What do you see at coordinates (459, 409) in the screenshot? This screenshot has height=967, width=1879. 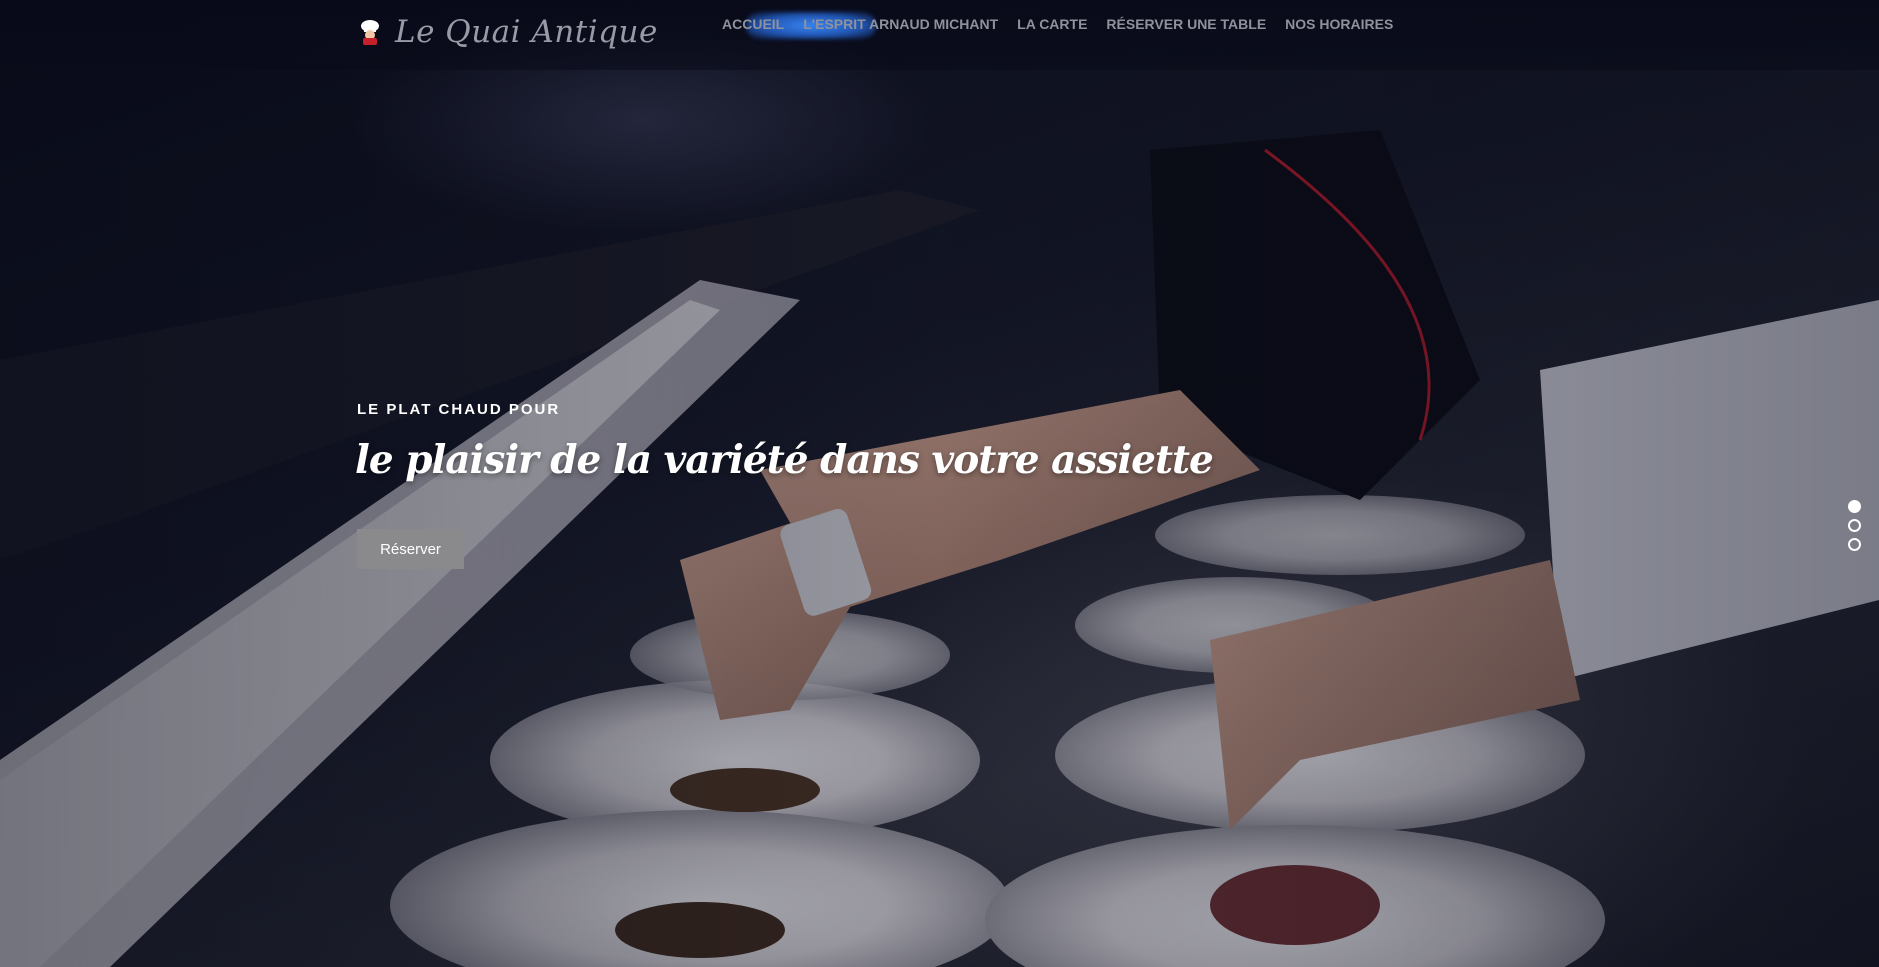 I see `hero-kicker: LE PLAT CHAUD POUR` at bounding box center [459, 409].